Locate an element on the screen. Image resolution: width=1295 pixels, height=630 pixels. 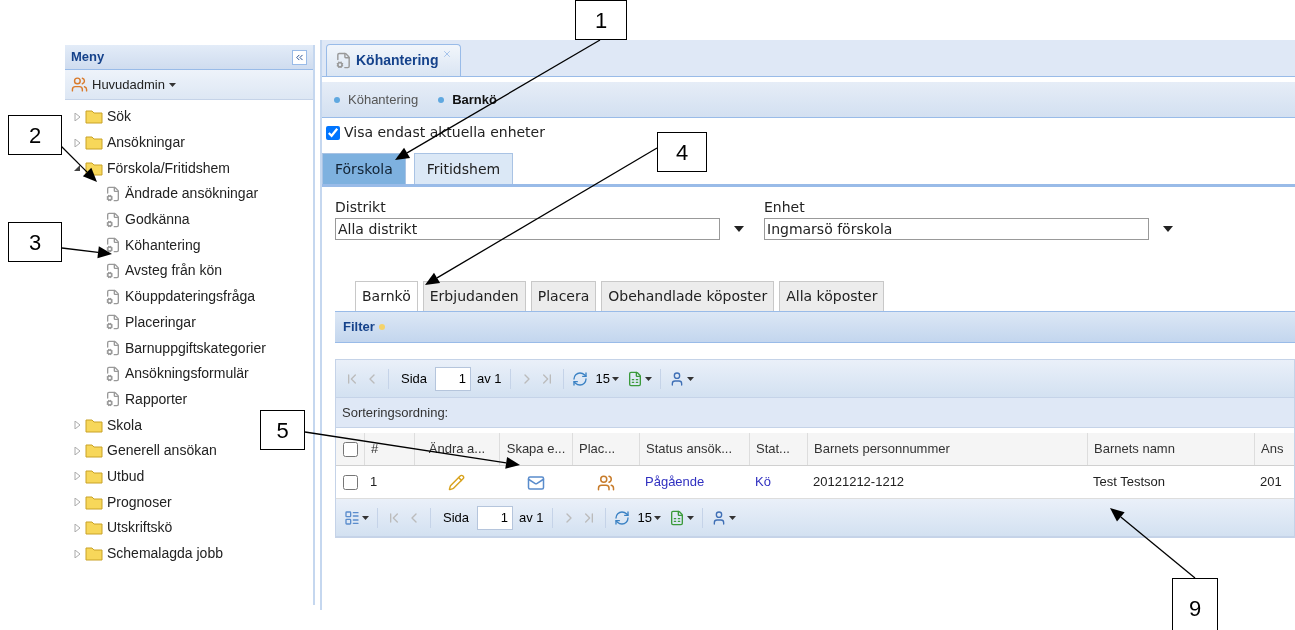
checkbox is located at coordinates (333, 132).